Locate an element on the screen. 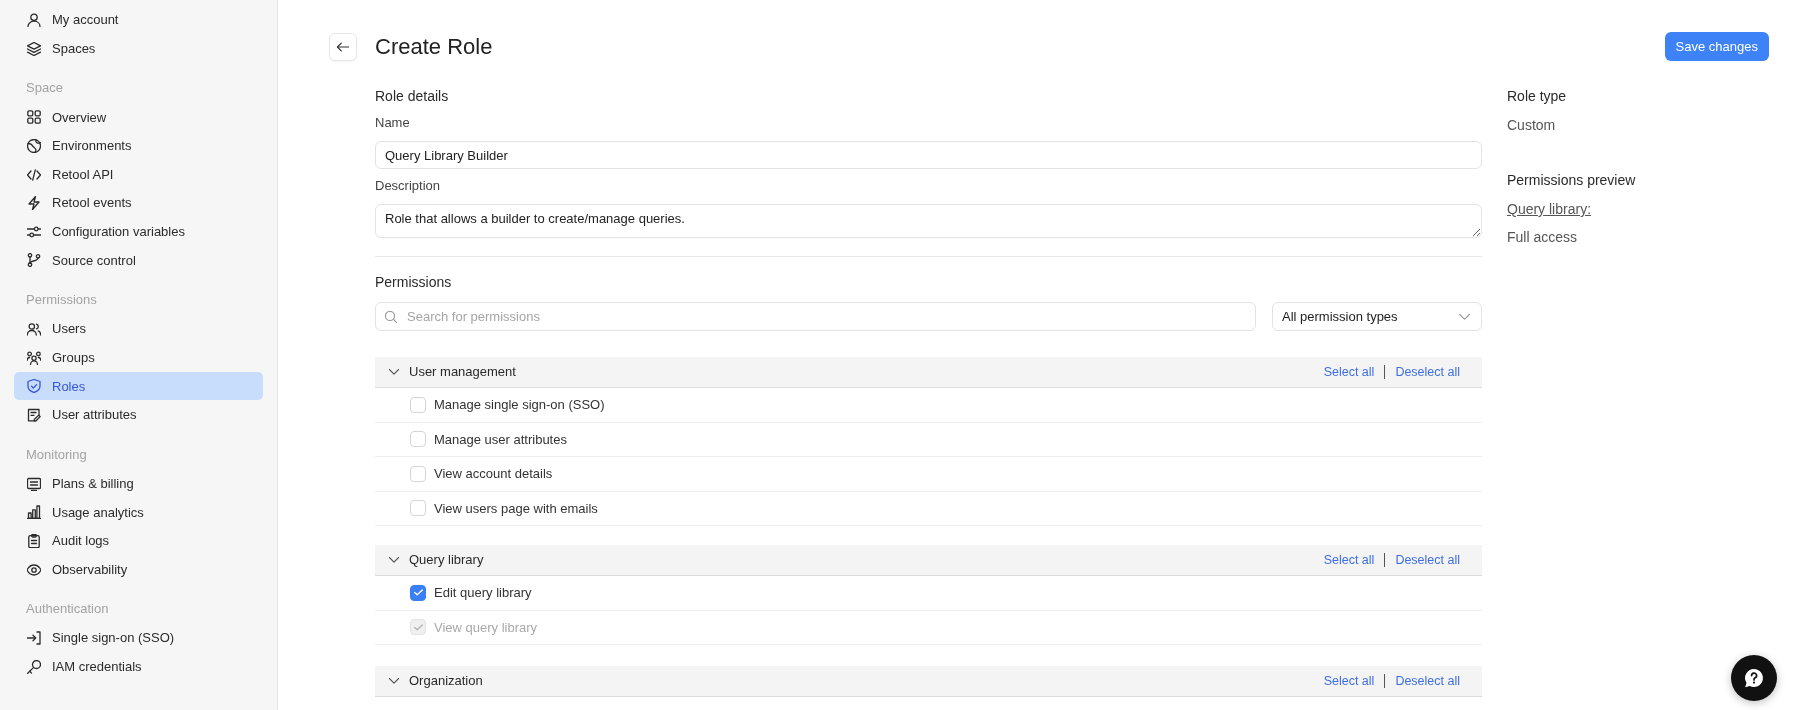 The width and height of the screenshot is (1800, 710). group-icon is located at coordinates (34, 357).